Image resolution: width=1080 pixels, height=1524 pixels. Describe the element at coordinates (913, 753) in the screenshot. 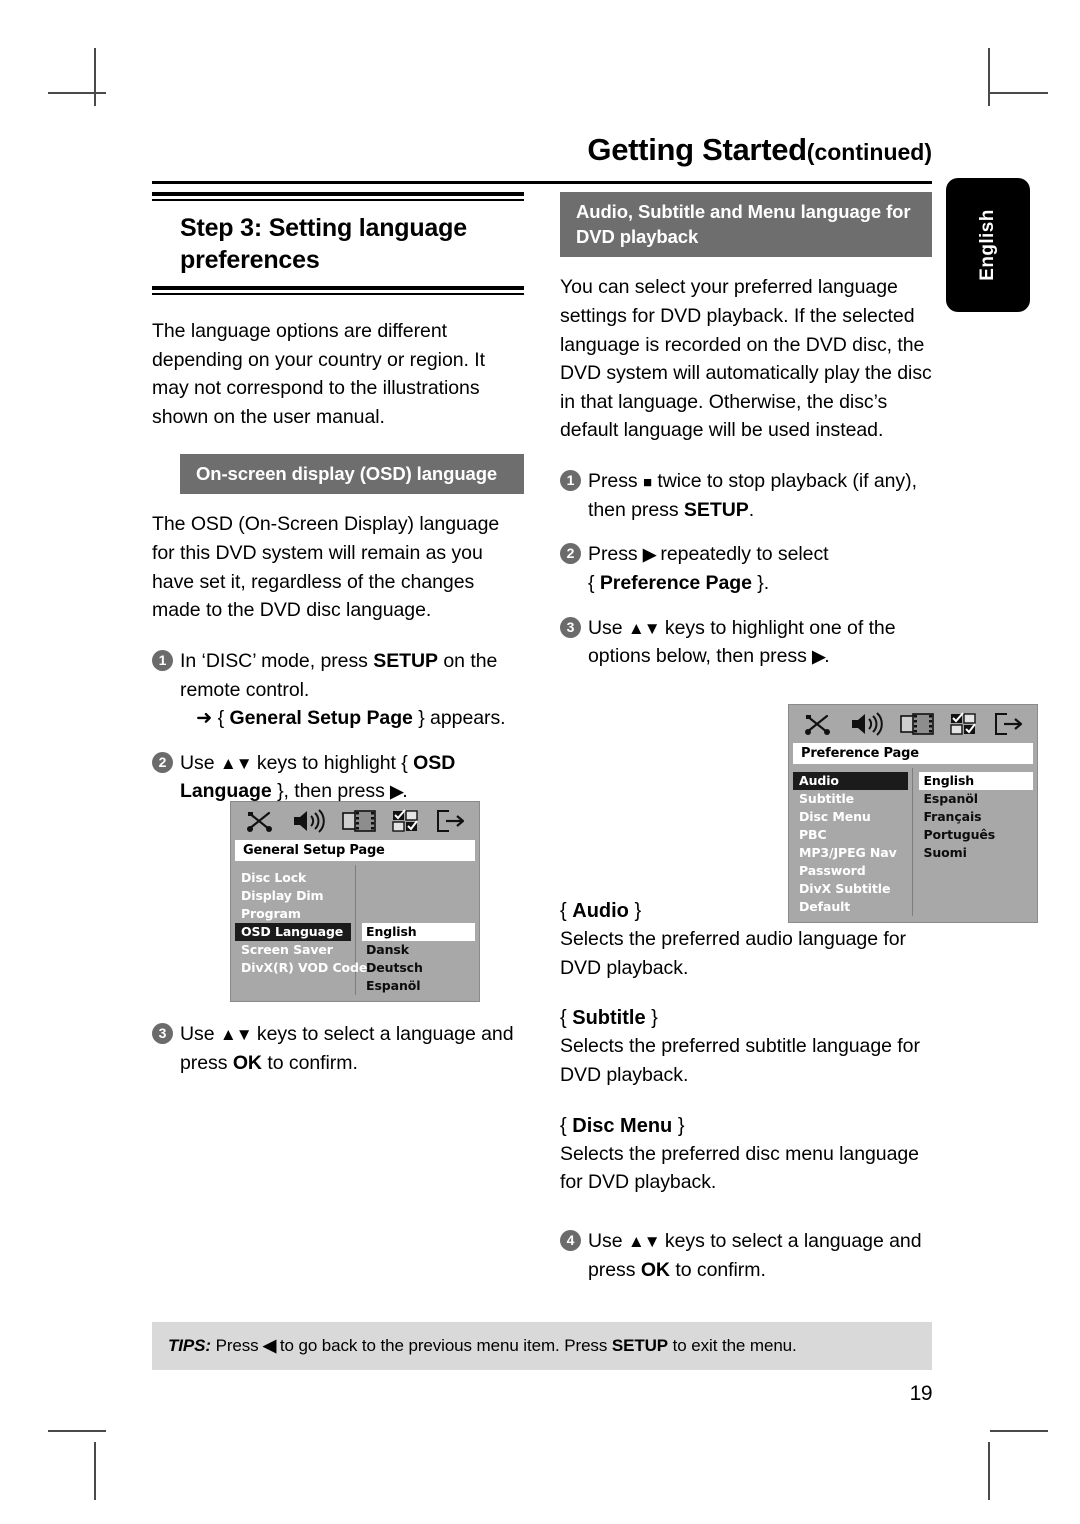

I see `osd-preference-title: Preference Page` at that location.